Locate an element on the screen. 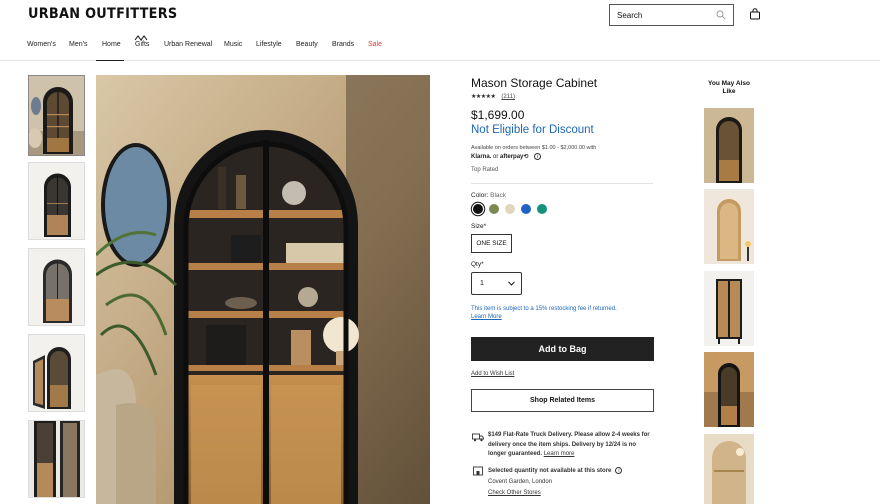 Image resolution: width=880 pixels, height=504 pixels. afterpay-logo: afterpay⟲ is located at coordinates (514, 157).